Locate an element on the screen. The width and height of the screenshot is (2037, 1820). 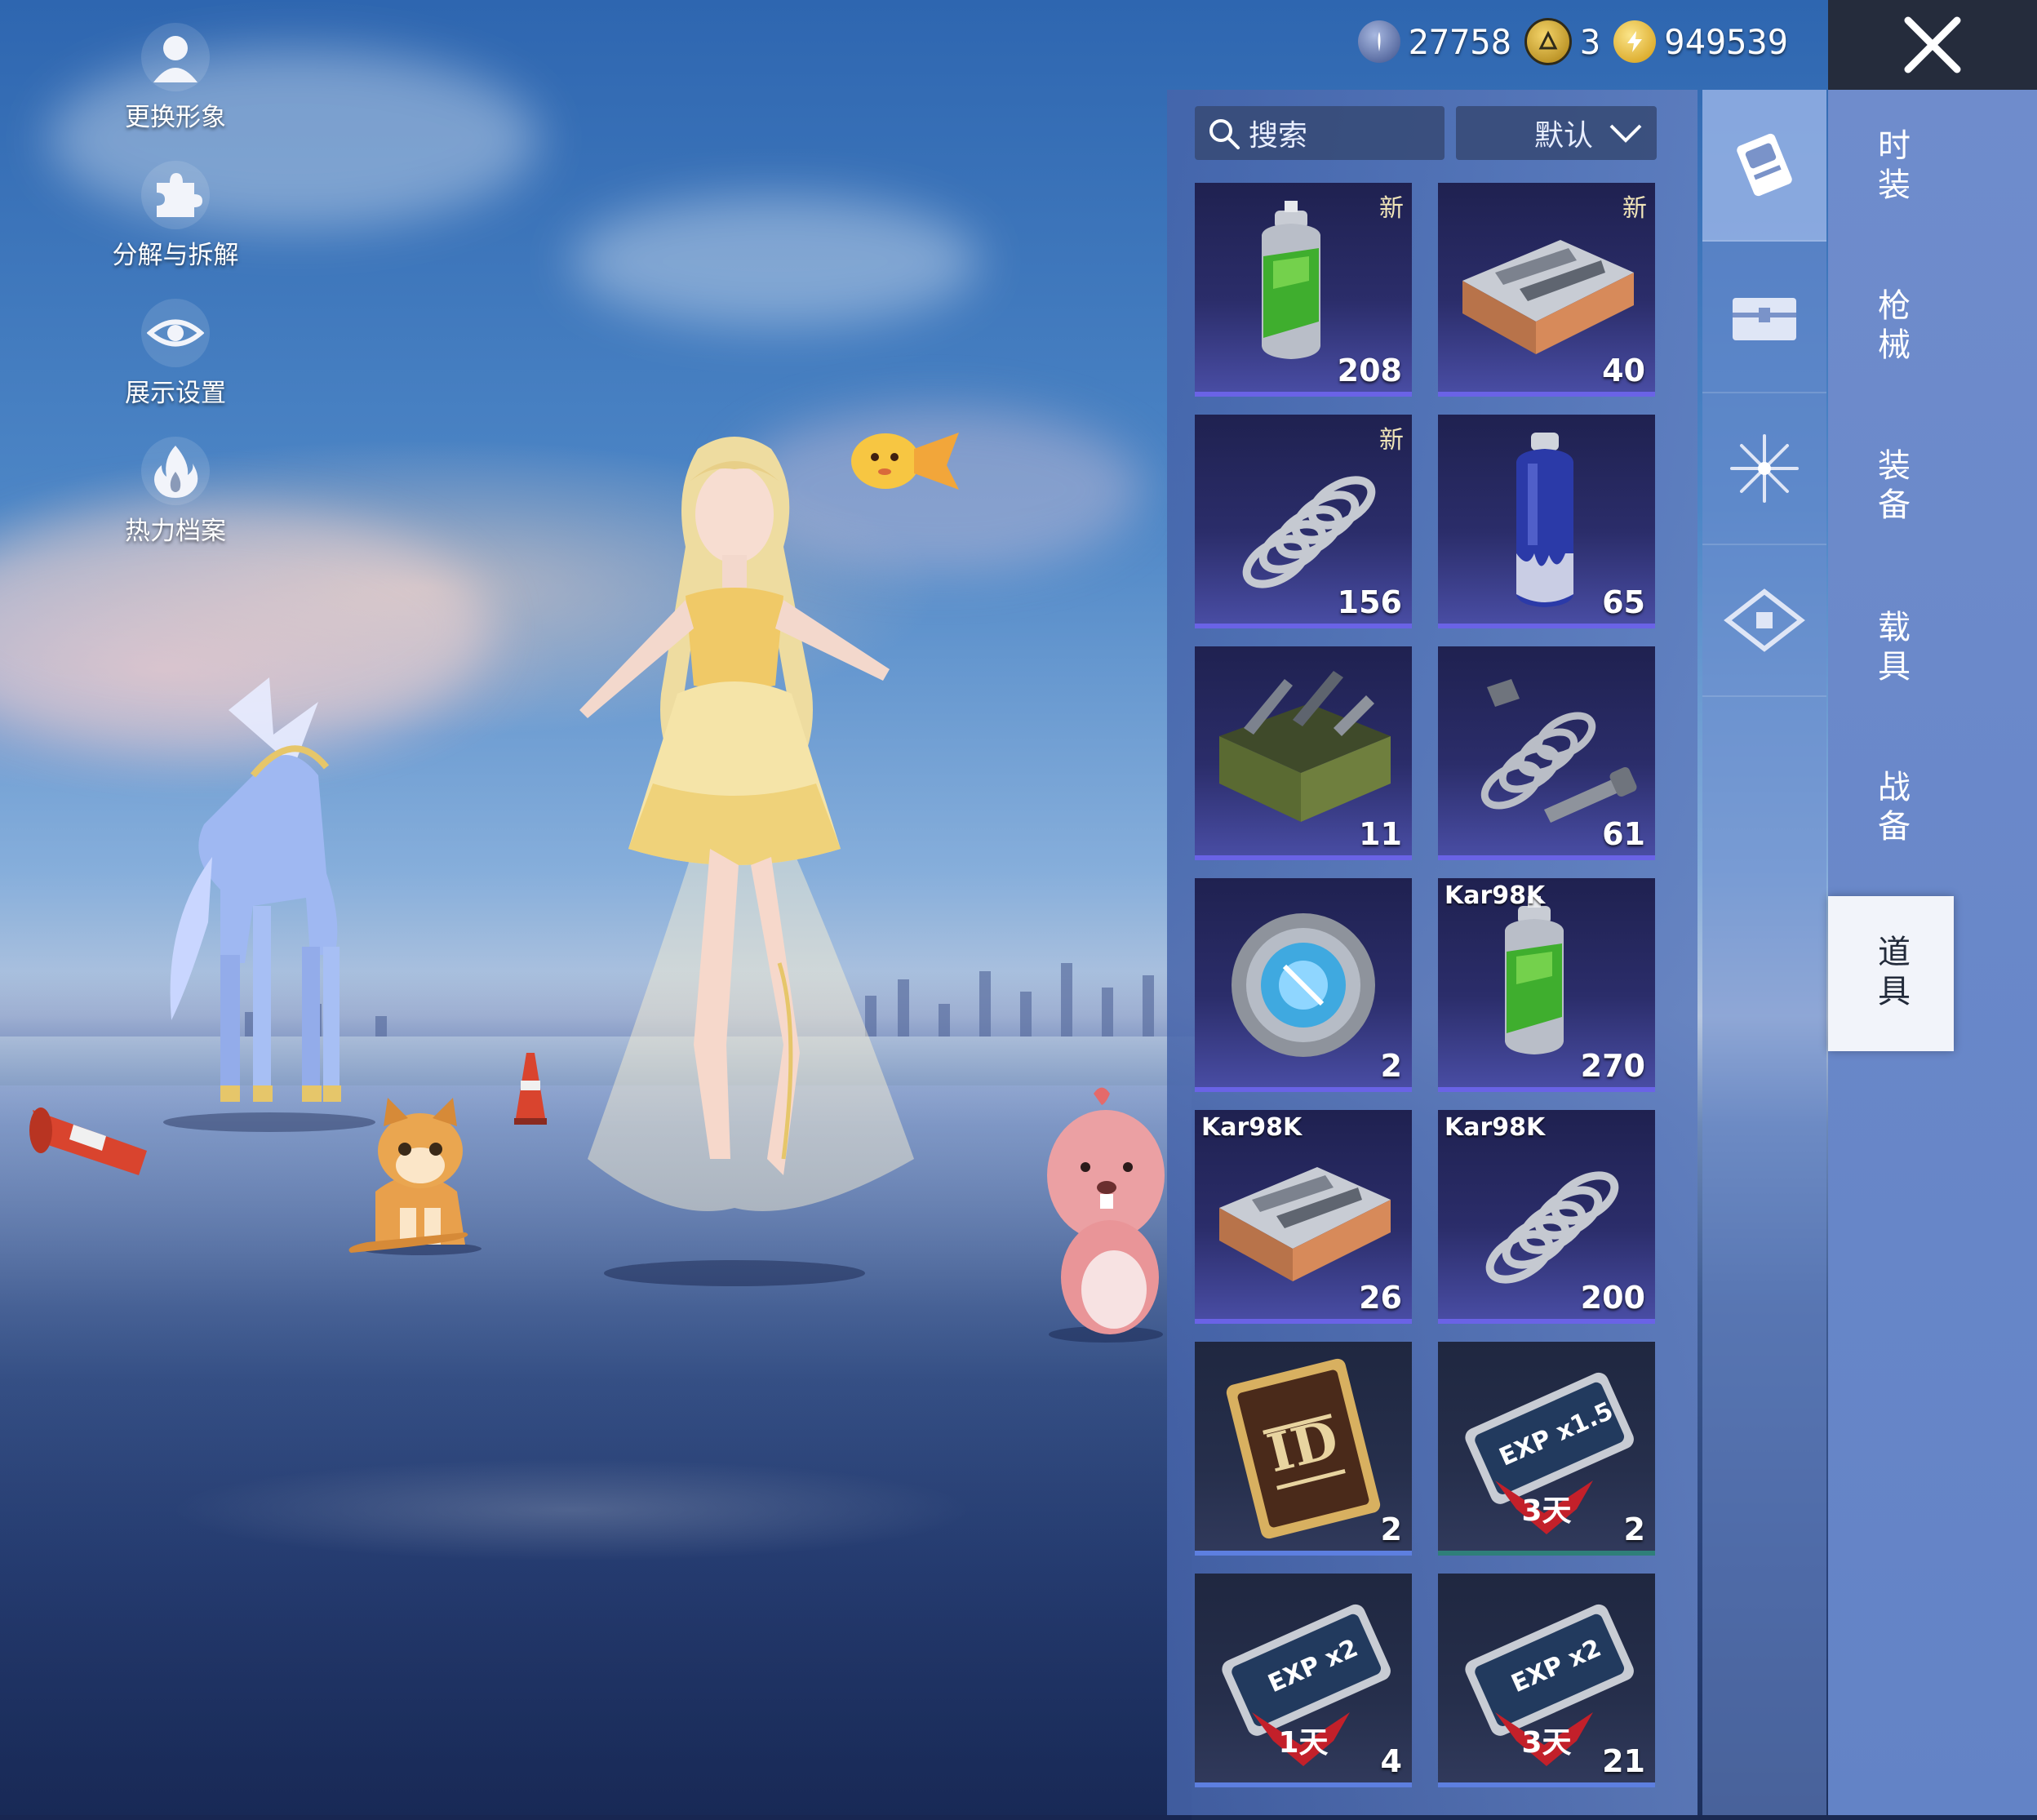
currency-bp-value: 949539 is located at coordinates (1726, 42).